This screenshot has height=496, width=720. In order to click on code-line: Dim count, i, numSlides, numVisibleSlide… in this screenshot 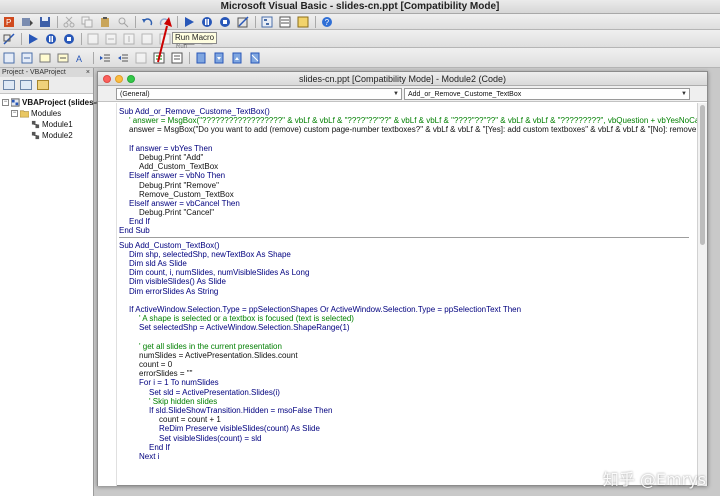, I will do `click(408, 272)`.